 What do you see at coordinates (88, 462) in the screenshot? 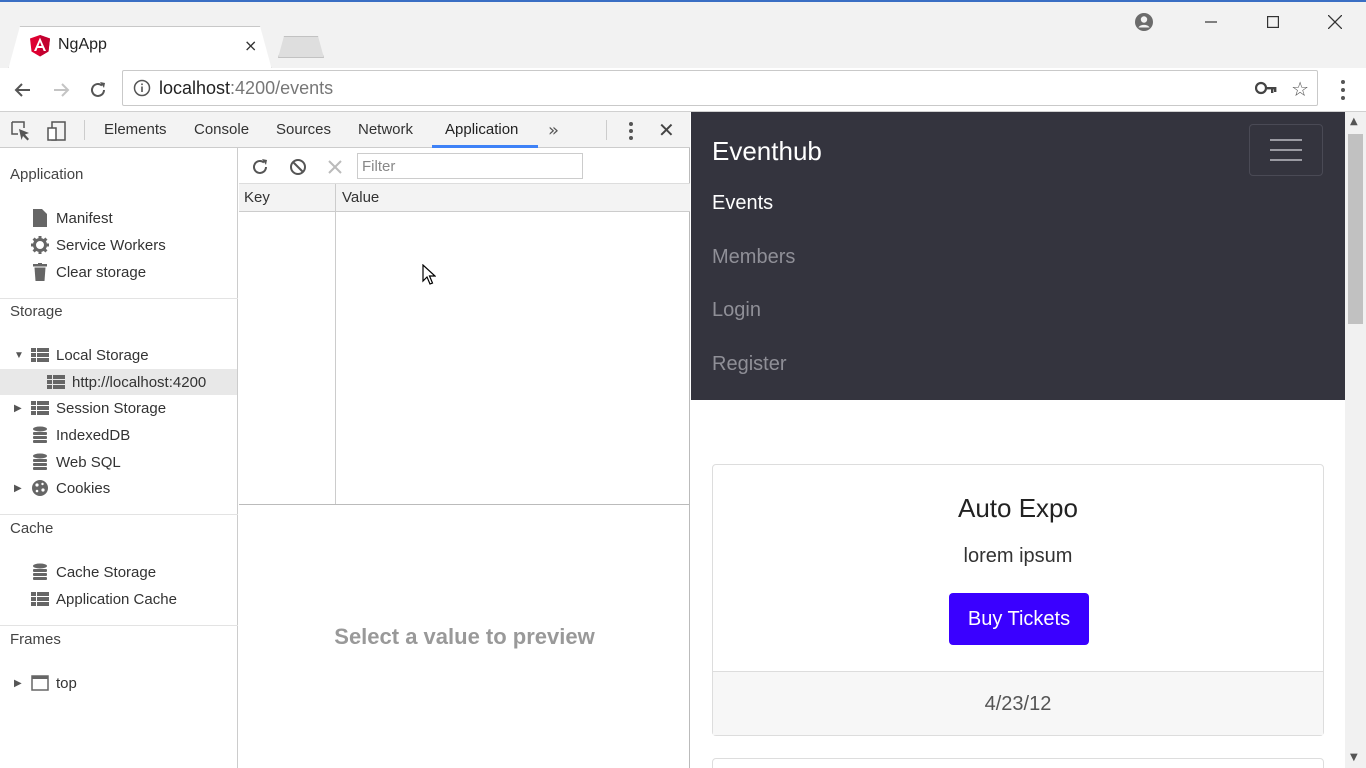
I see `sidebar-item-label: Web SQL` at bounding box center [88, 462].